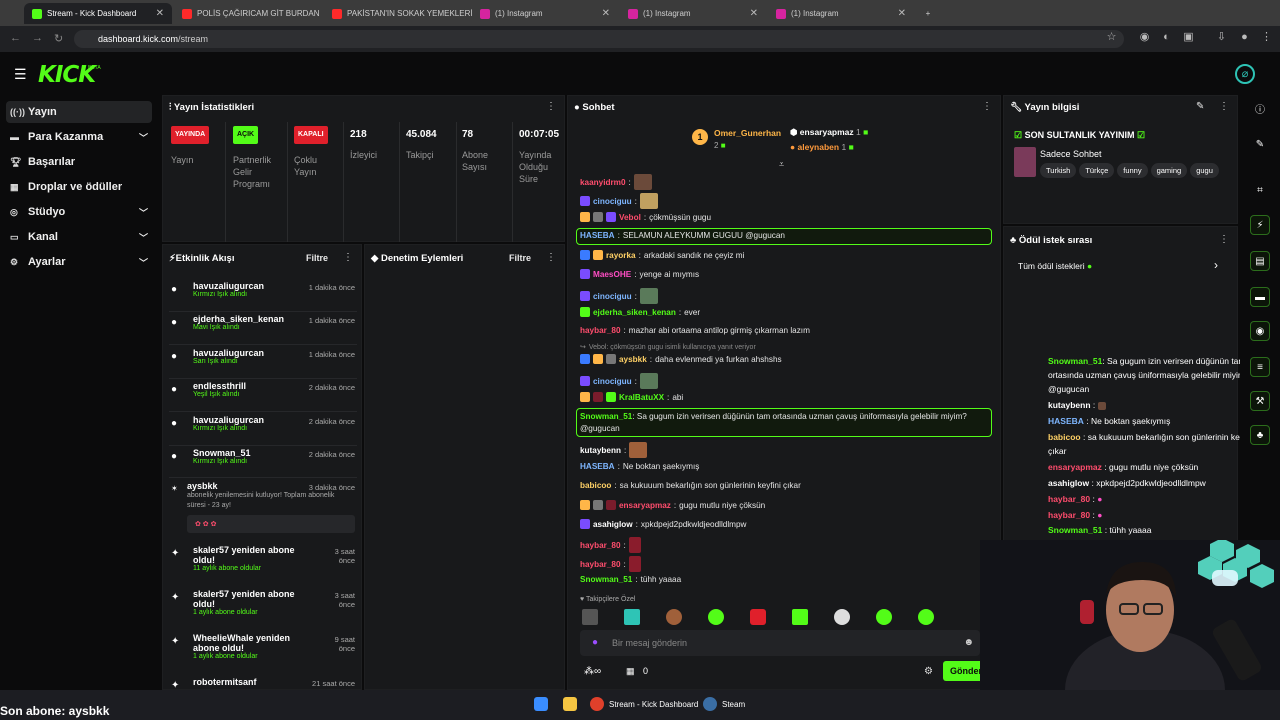  What do you see at coordinates (67, 75) in the screenshot?
I see `kick-logo: KICK` at bounding box center [67, 75].